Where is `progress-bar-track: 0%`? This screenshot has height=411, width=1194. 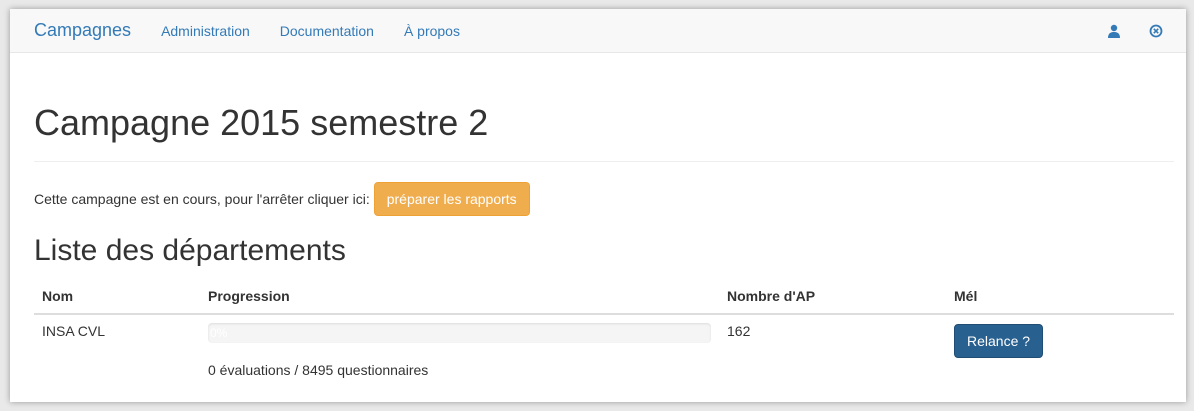 progress-bar-track: 0% is located at coordinates (459, 333).